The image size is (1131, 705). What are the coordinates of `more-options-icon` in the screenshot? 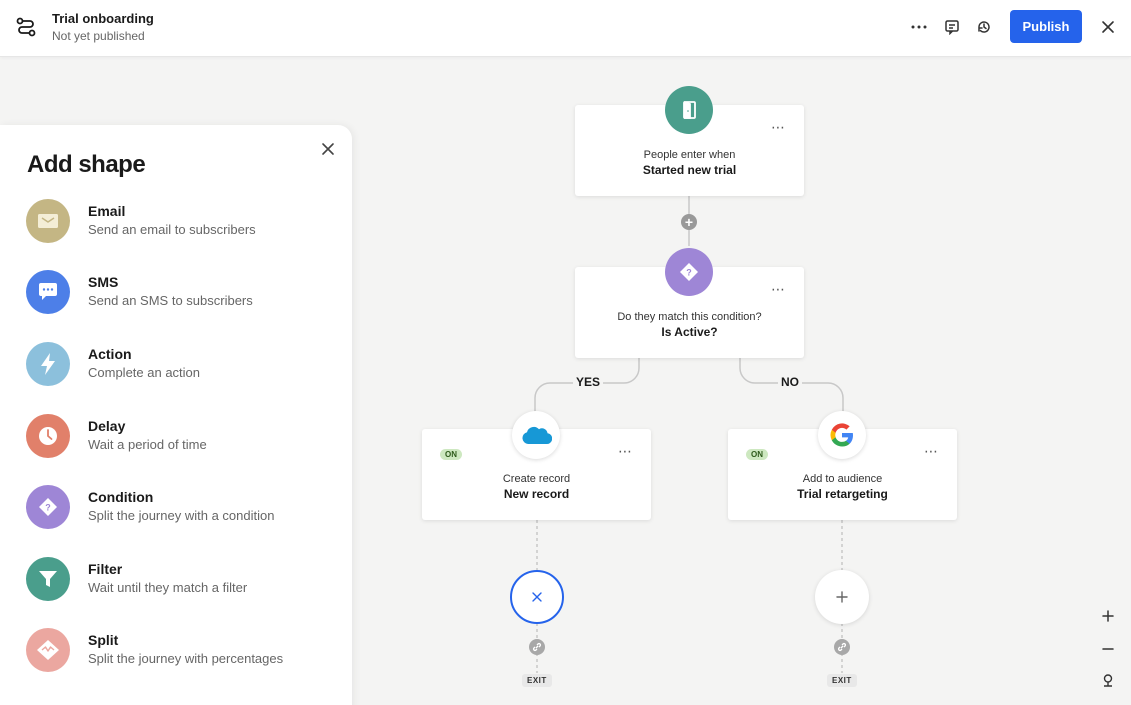 It's located at (919, 27).